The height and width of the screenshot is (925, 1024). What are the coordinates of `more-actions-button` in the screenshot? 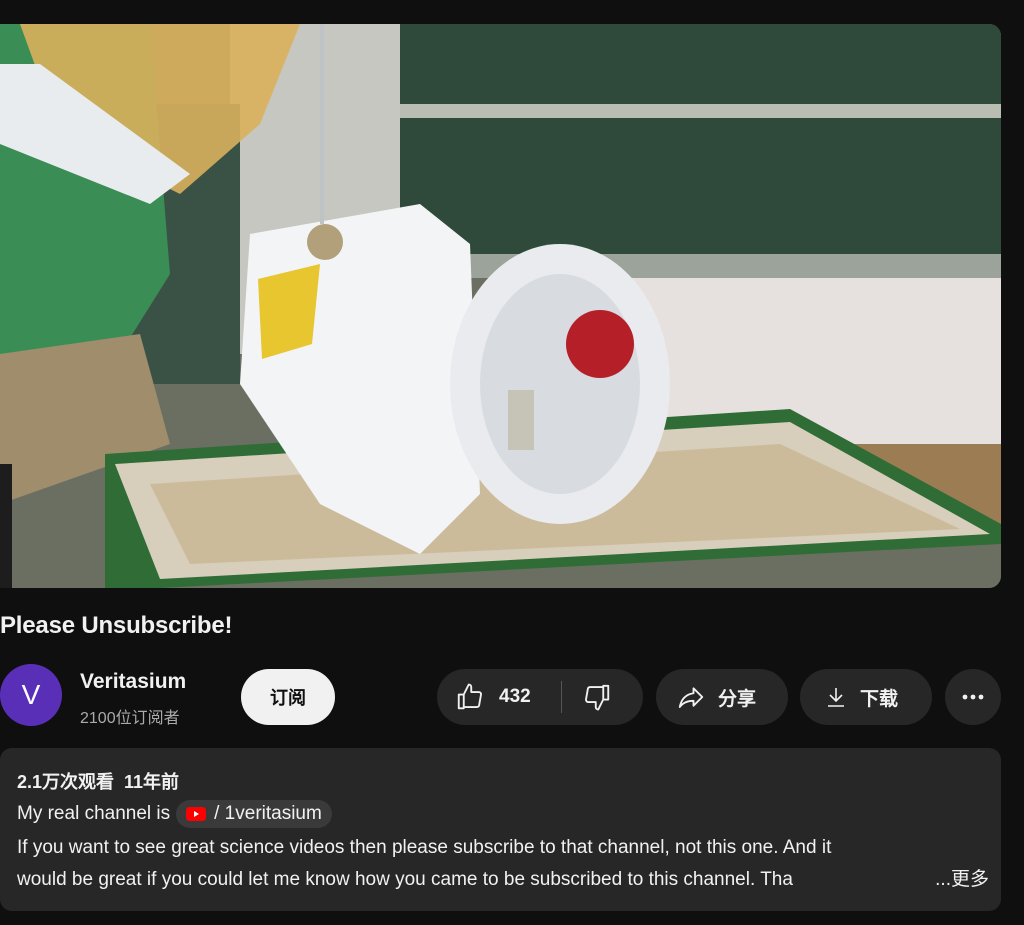 It's located at (973, 697).